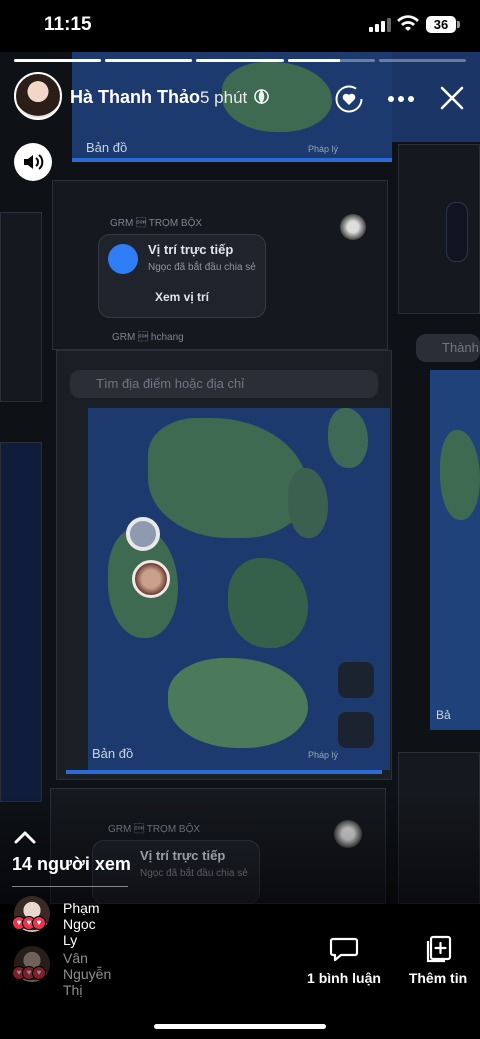 Image resolution: width=480 pixels, height=1039 pixels. What do you see at coordinates (458, 24) in the screenshot?
I see `battery-cap` at bounding box center [458, 24].